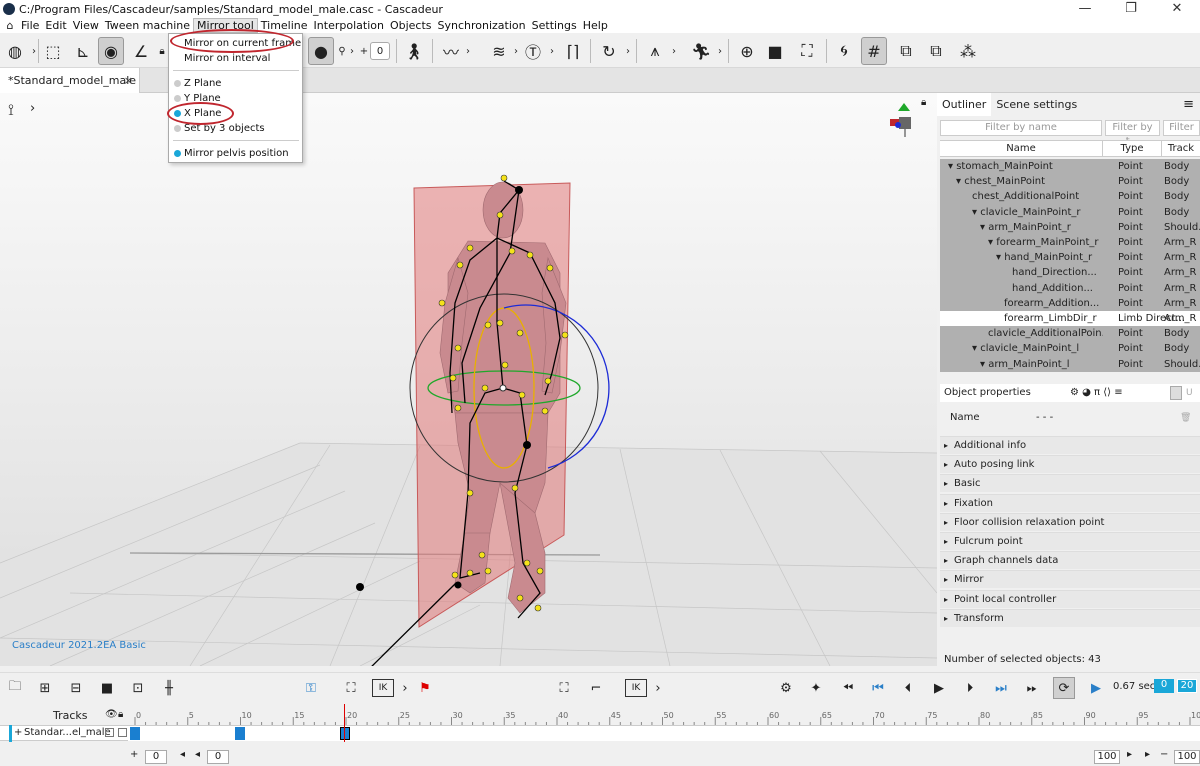  What do you see at coordinates (1036, 104) in the screenshot?
I see `tab-scene-settings: Scene settings` at bounding box center [1036, 104].